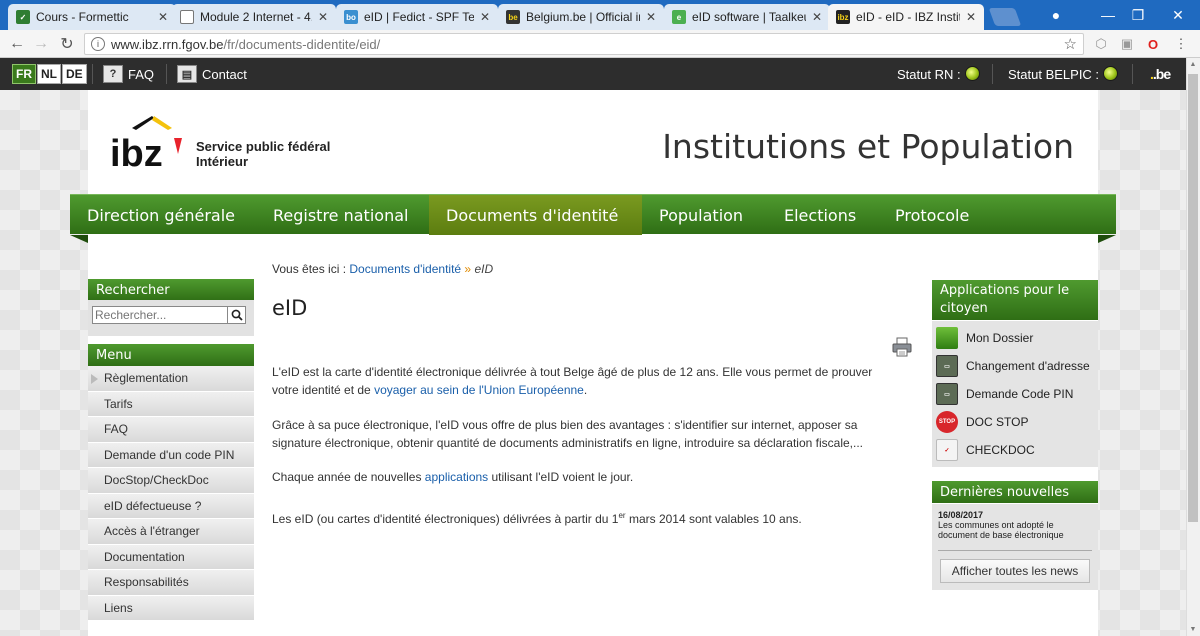 This screenshot has width=1200, height=636. Describe the element at coordinates (1178, 15) in the screenshot. I see `close-window-icon: ✕` at that location.